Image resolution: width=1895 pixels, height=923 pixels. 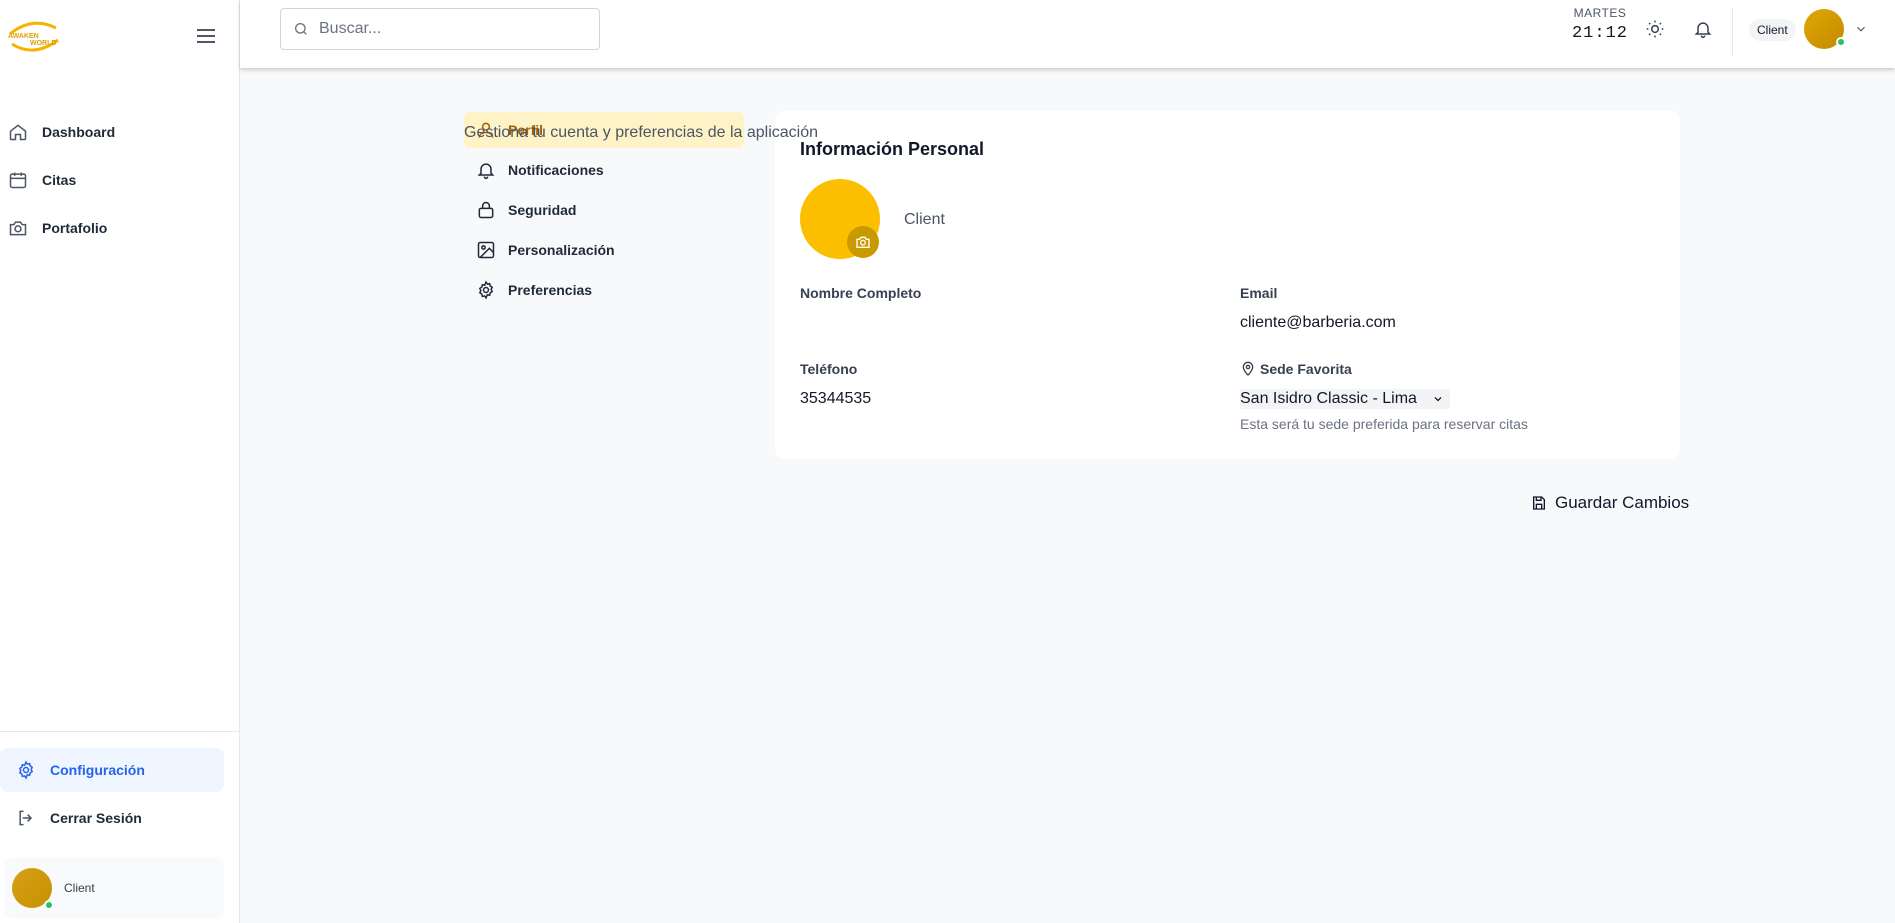 What do you see at coordinates (79, 132) in the screenshot?
I see `sidebar-item-label: Dashboard` at bounding box center [79, 132].